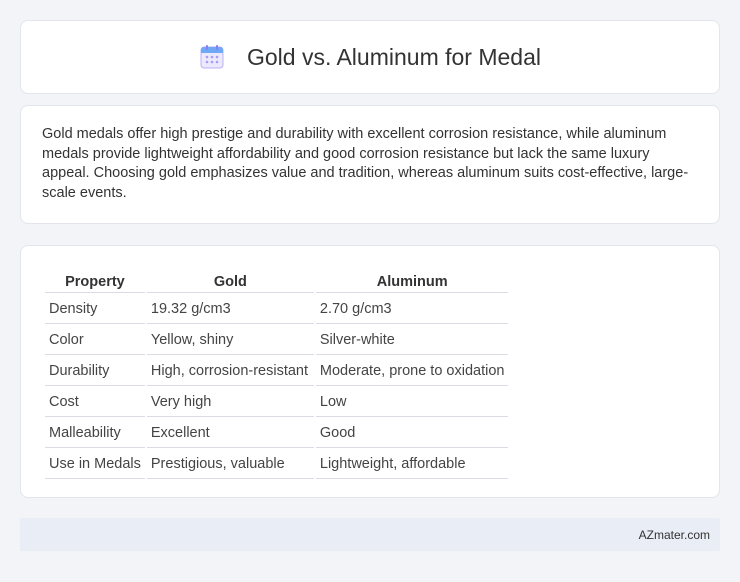 The height and width of the screenshot is (582, 740). Describe the element at coordinates (212, 57) in the screenshot. I see `calendar-icon` at that location.